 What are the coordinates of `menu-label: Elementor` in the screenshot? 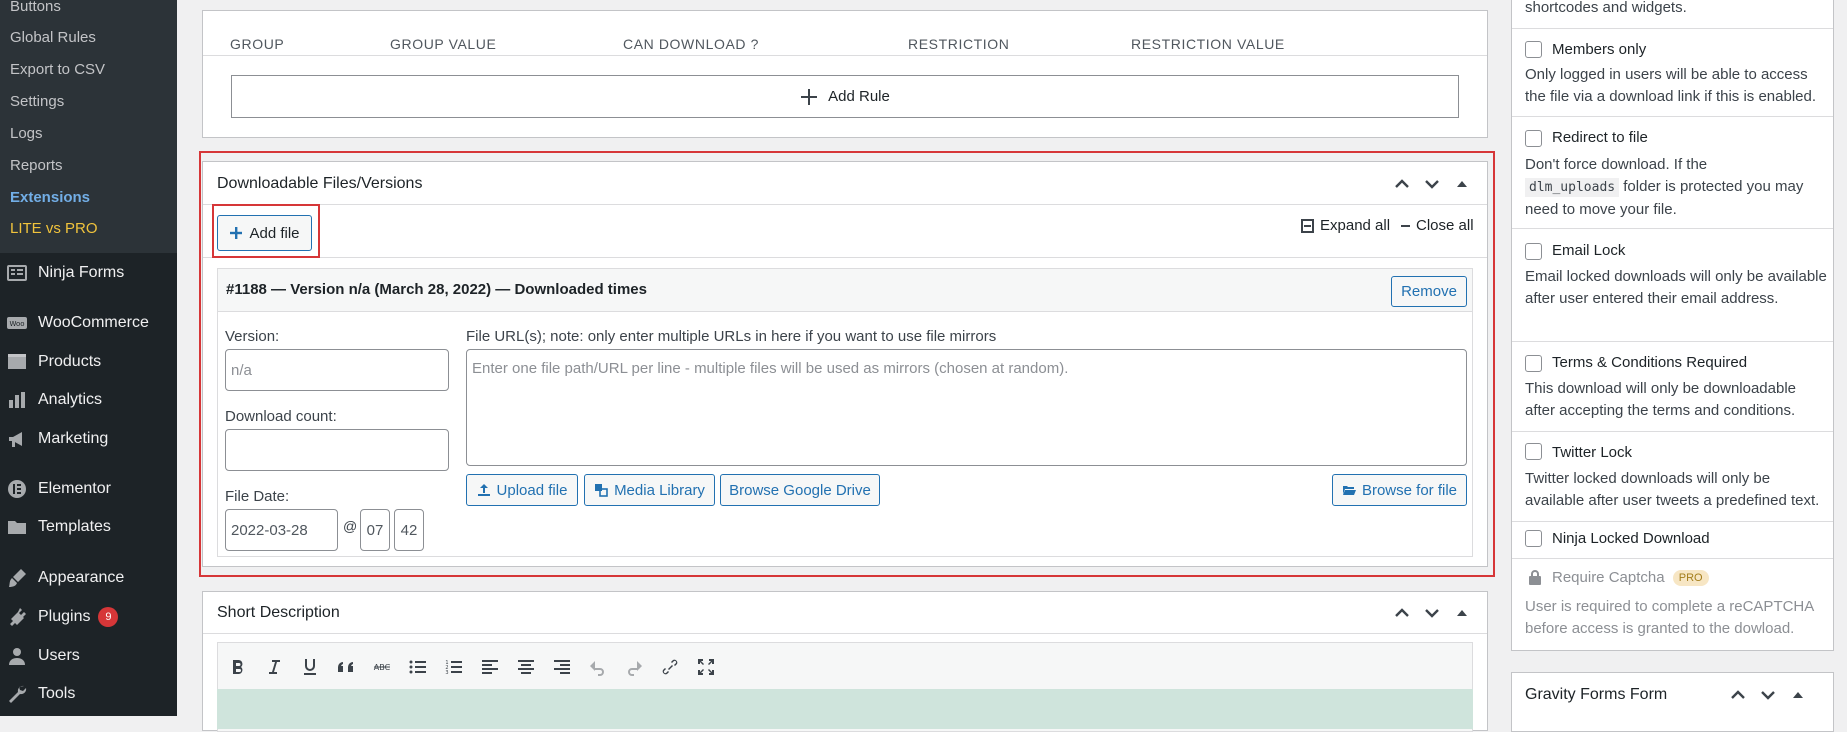 It's located at (74, 488).